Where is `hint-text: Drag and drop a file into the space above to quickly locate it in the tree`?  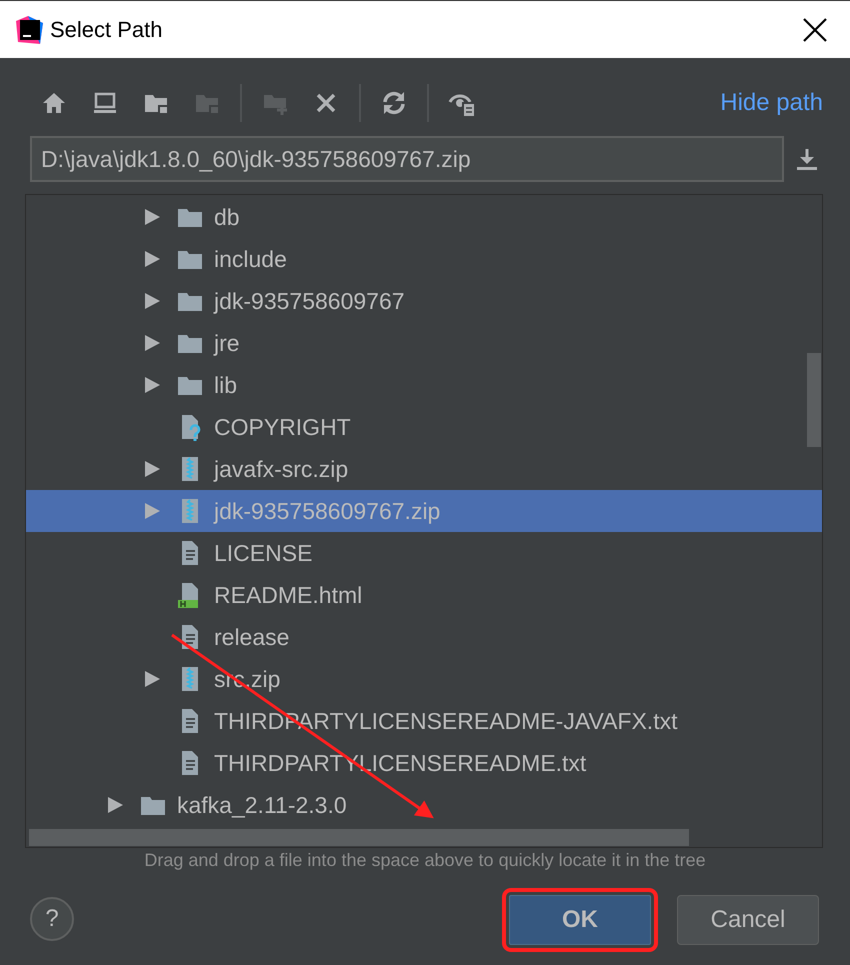
hint-text: Drag and drop a file into the space above to quickly locate it in the tree is located at coordinates (425, 860).